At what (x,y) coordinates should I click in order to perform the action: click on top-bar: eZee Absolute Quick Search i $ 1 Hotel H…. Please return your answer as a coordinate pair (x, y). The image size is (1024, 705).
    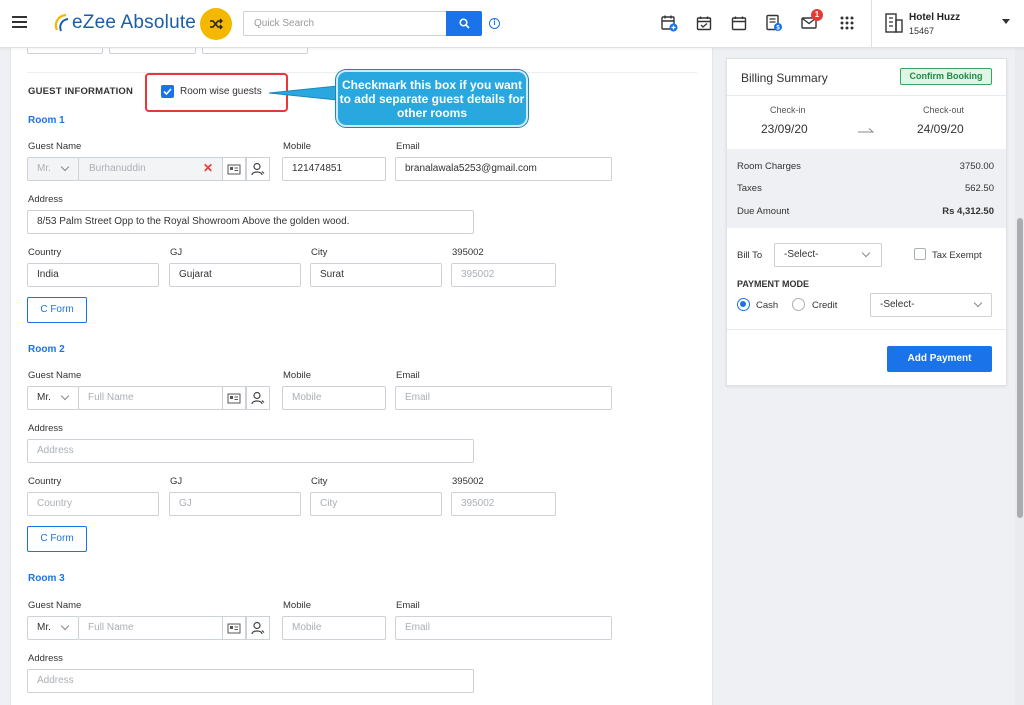
    Looking at the image, I should click on (512, 24).